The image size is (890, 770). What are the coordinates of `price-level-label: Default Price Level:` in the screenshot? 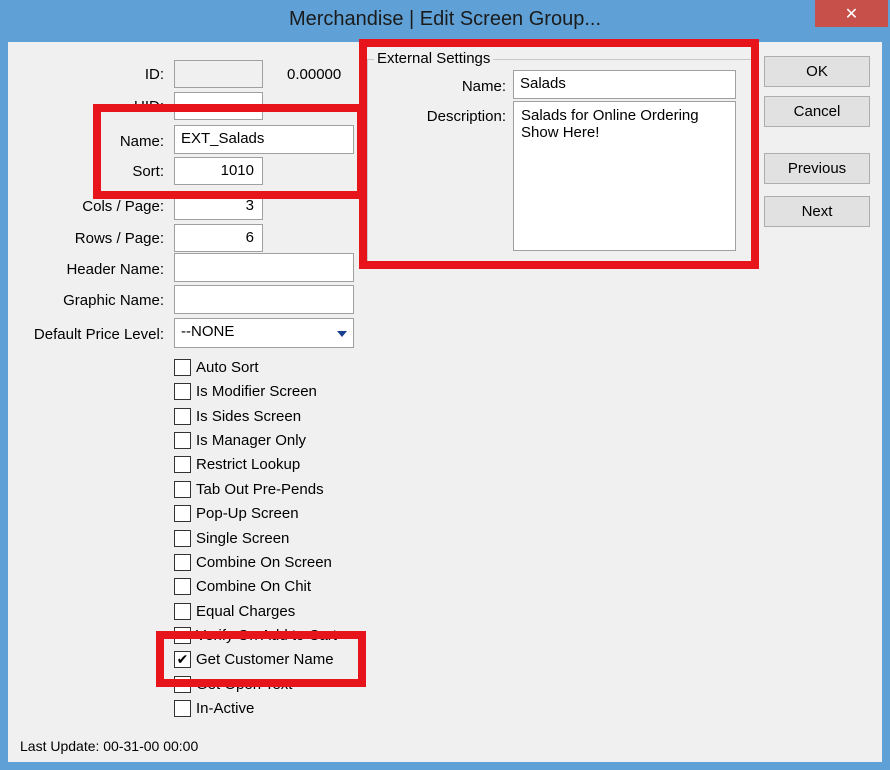 It's located at (98, 334).